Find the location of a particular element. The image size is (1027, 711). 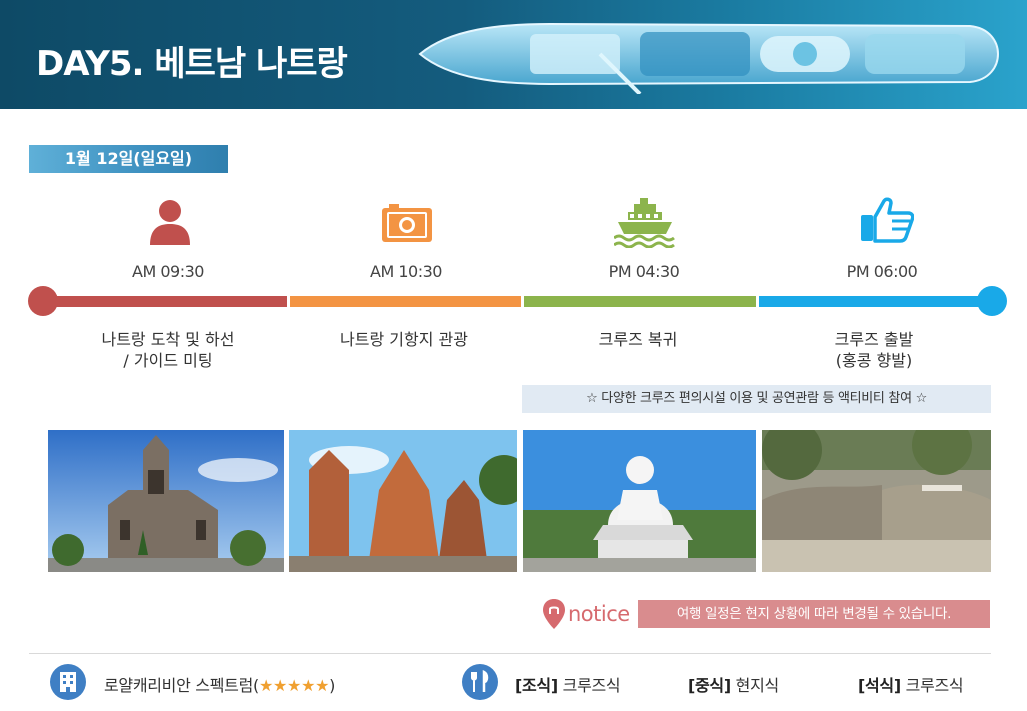

hotel-info: 로얄캐리비안 스펙트럼(★★★★★) is located at coordinates (219, 684).